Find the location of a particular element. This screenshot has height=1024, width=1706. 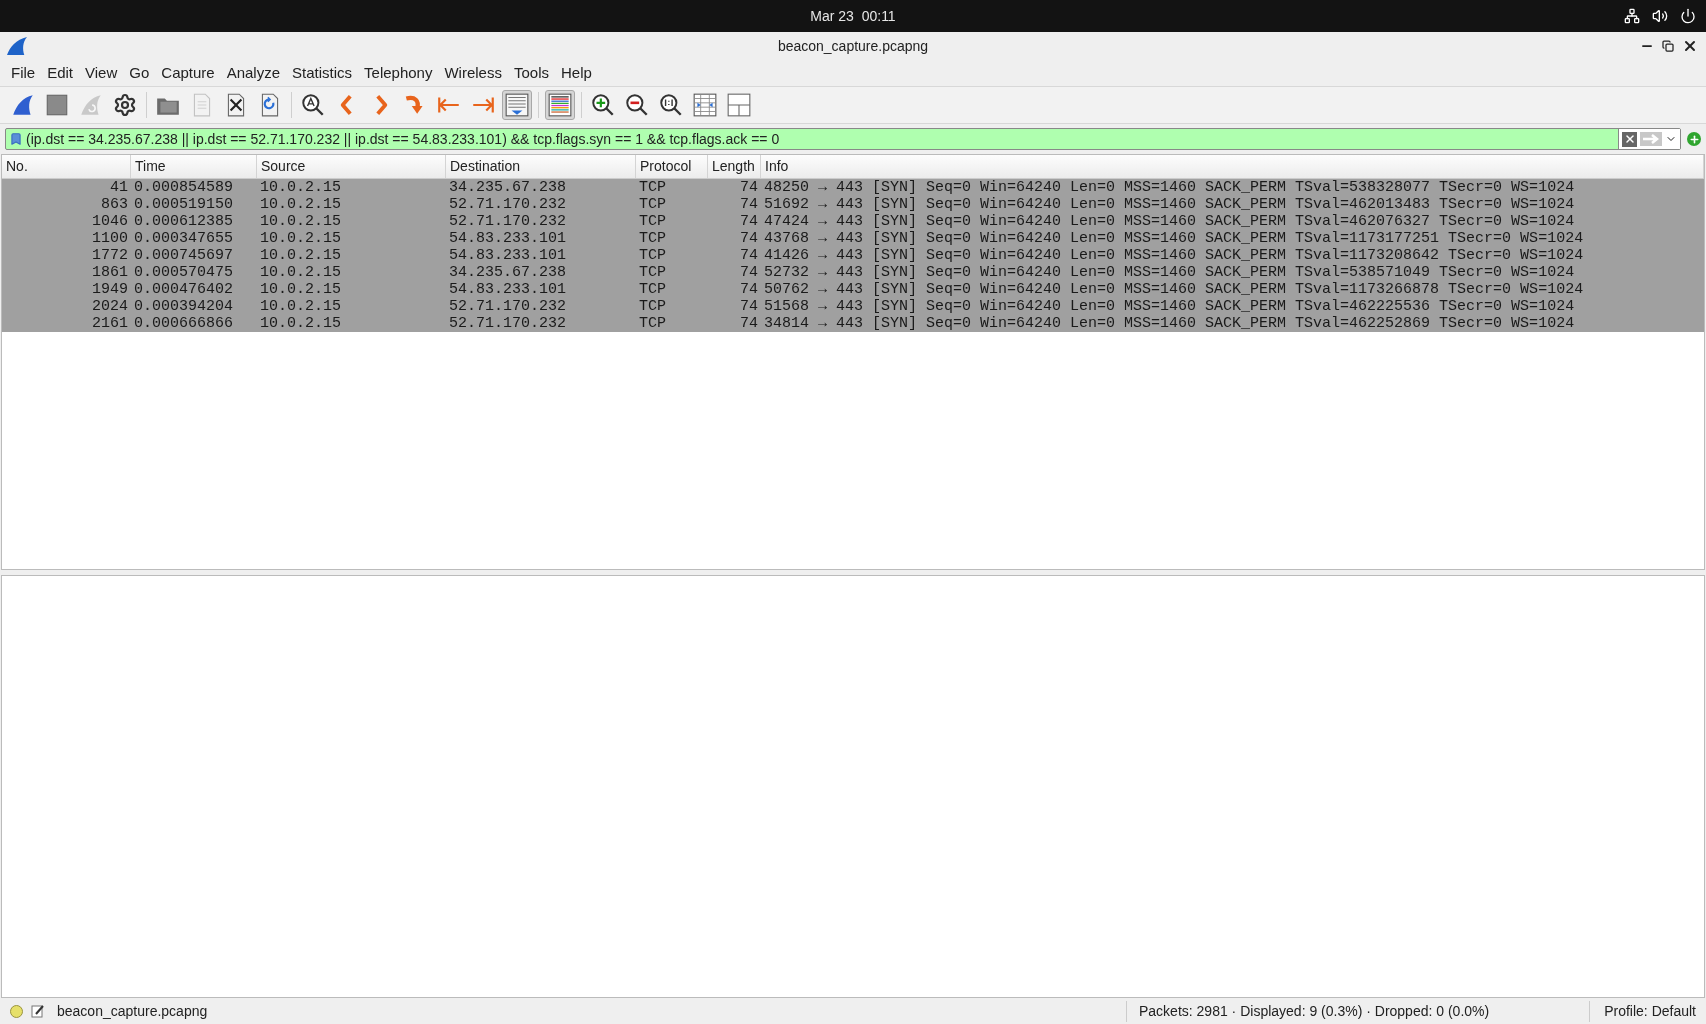

bookmark-icon is located at coordinates (16, 139).